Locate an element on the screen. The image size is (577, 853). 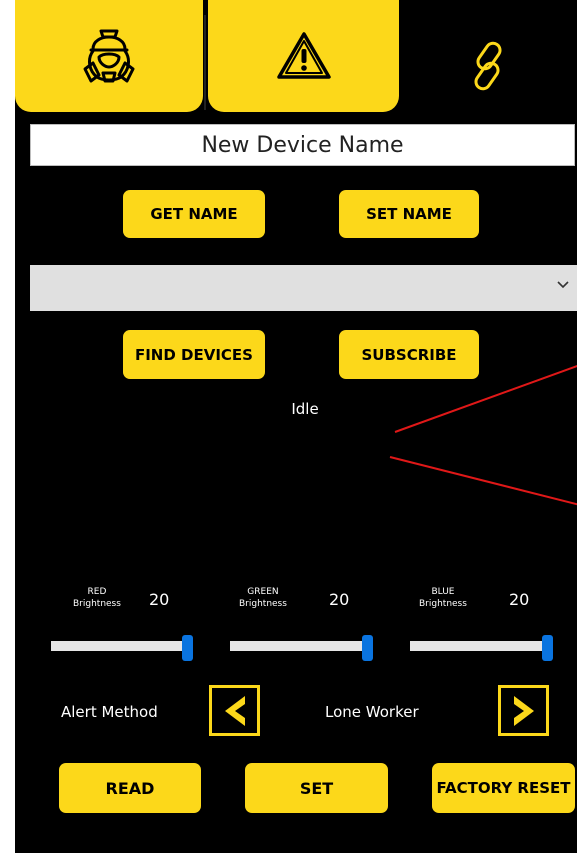
status-text: Idle is located at coordinates (305, 409).